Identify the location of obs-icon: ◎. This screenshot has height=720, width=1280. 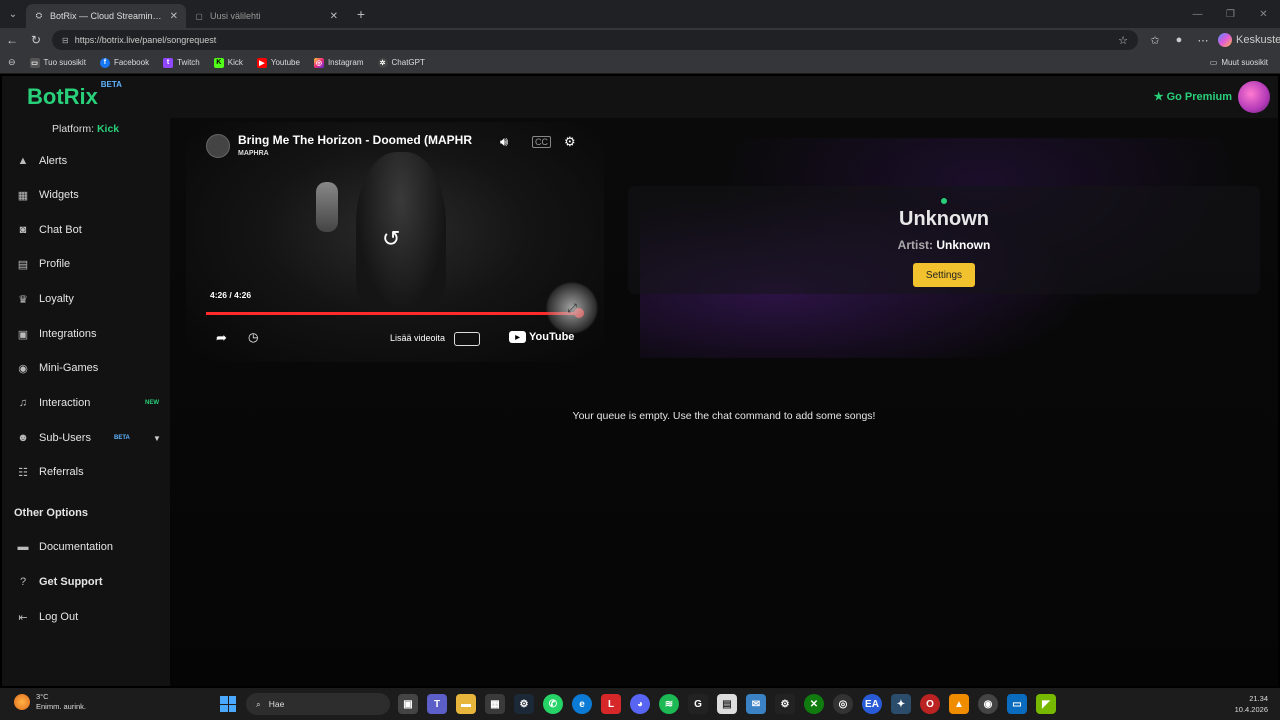
(843, 704).